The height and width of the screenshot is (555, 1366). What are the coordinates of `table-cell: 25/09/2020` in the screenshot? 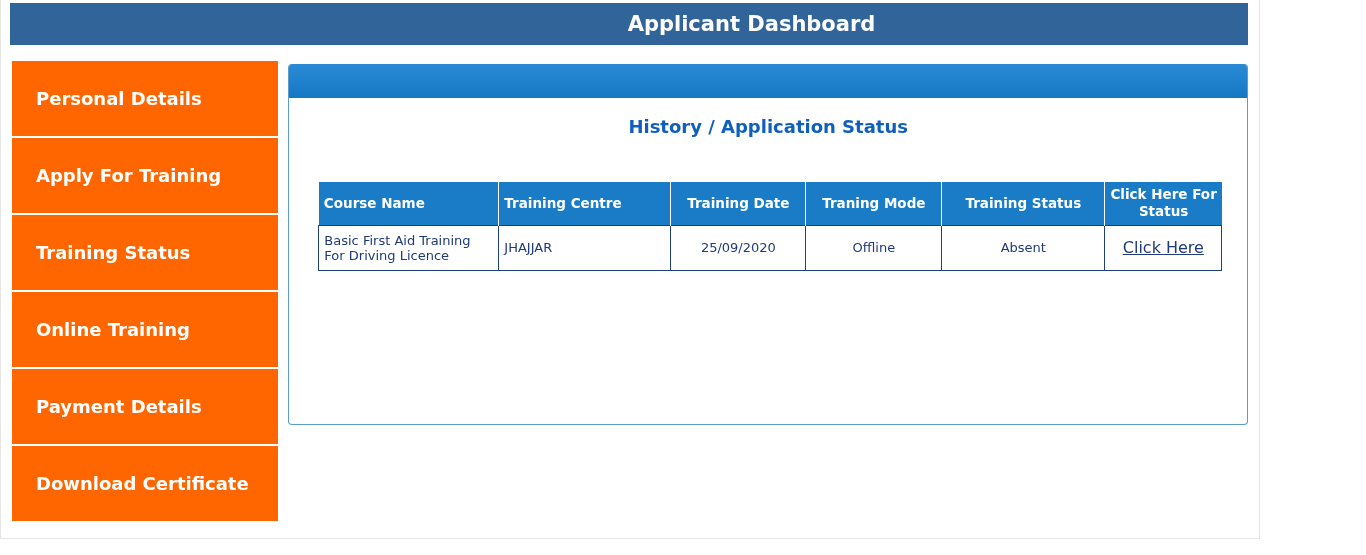 It's located at (738, 247).